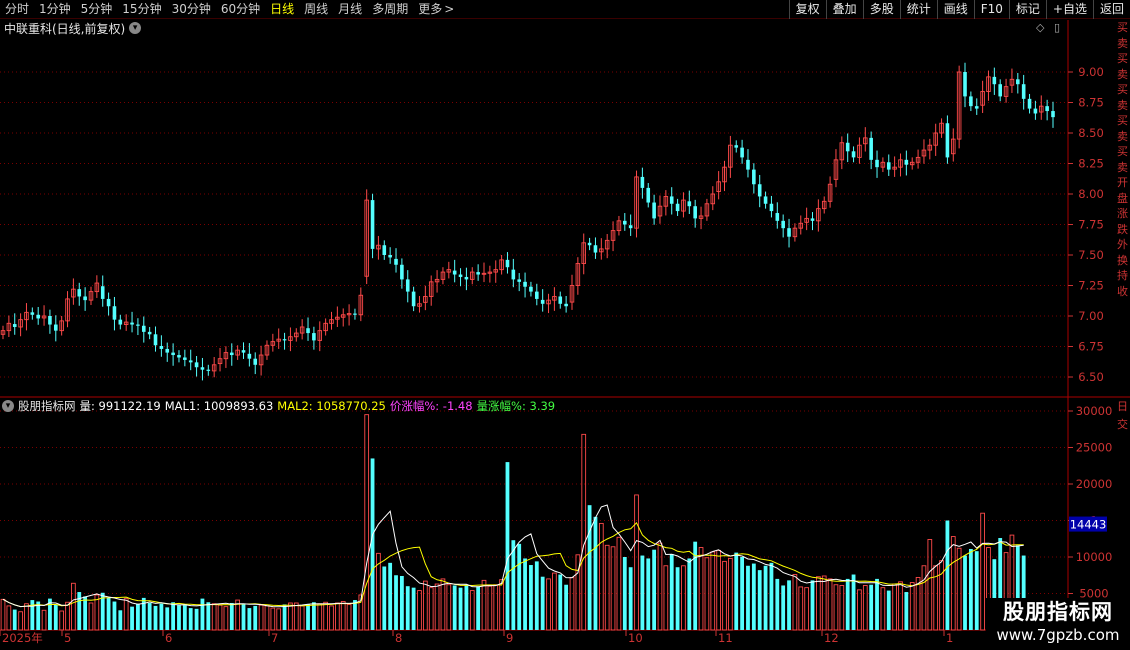  What do you see at coordinates (1094, 448) in the screenshot?
I see `volume-tick-label: 25000` at bounding box center [1094, 448].